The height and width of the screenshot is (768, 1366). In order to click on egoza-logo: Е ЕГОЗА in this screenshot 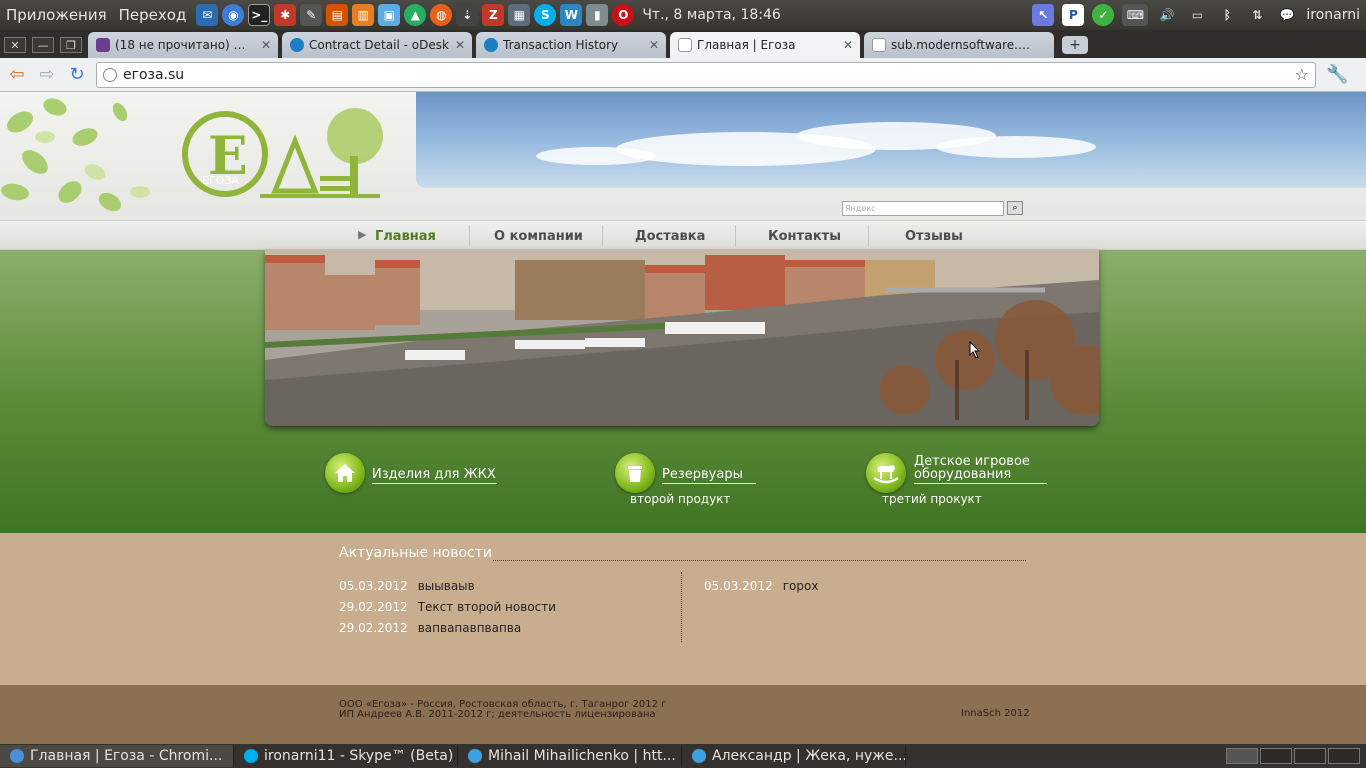, I will do `click(282, 153)`.